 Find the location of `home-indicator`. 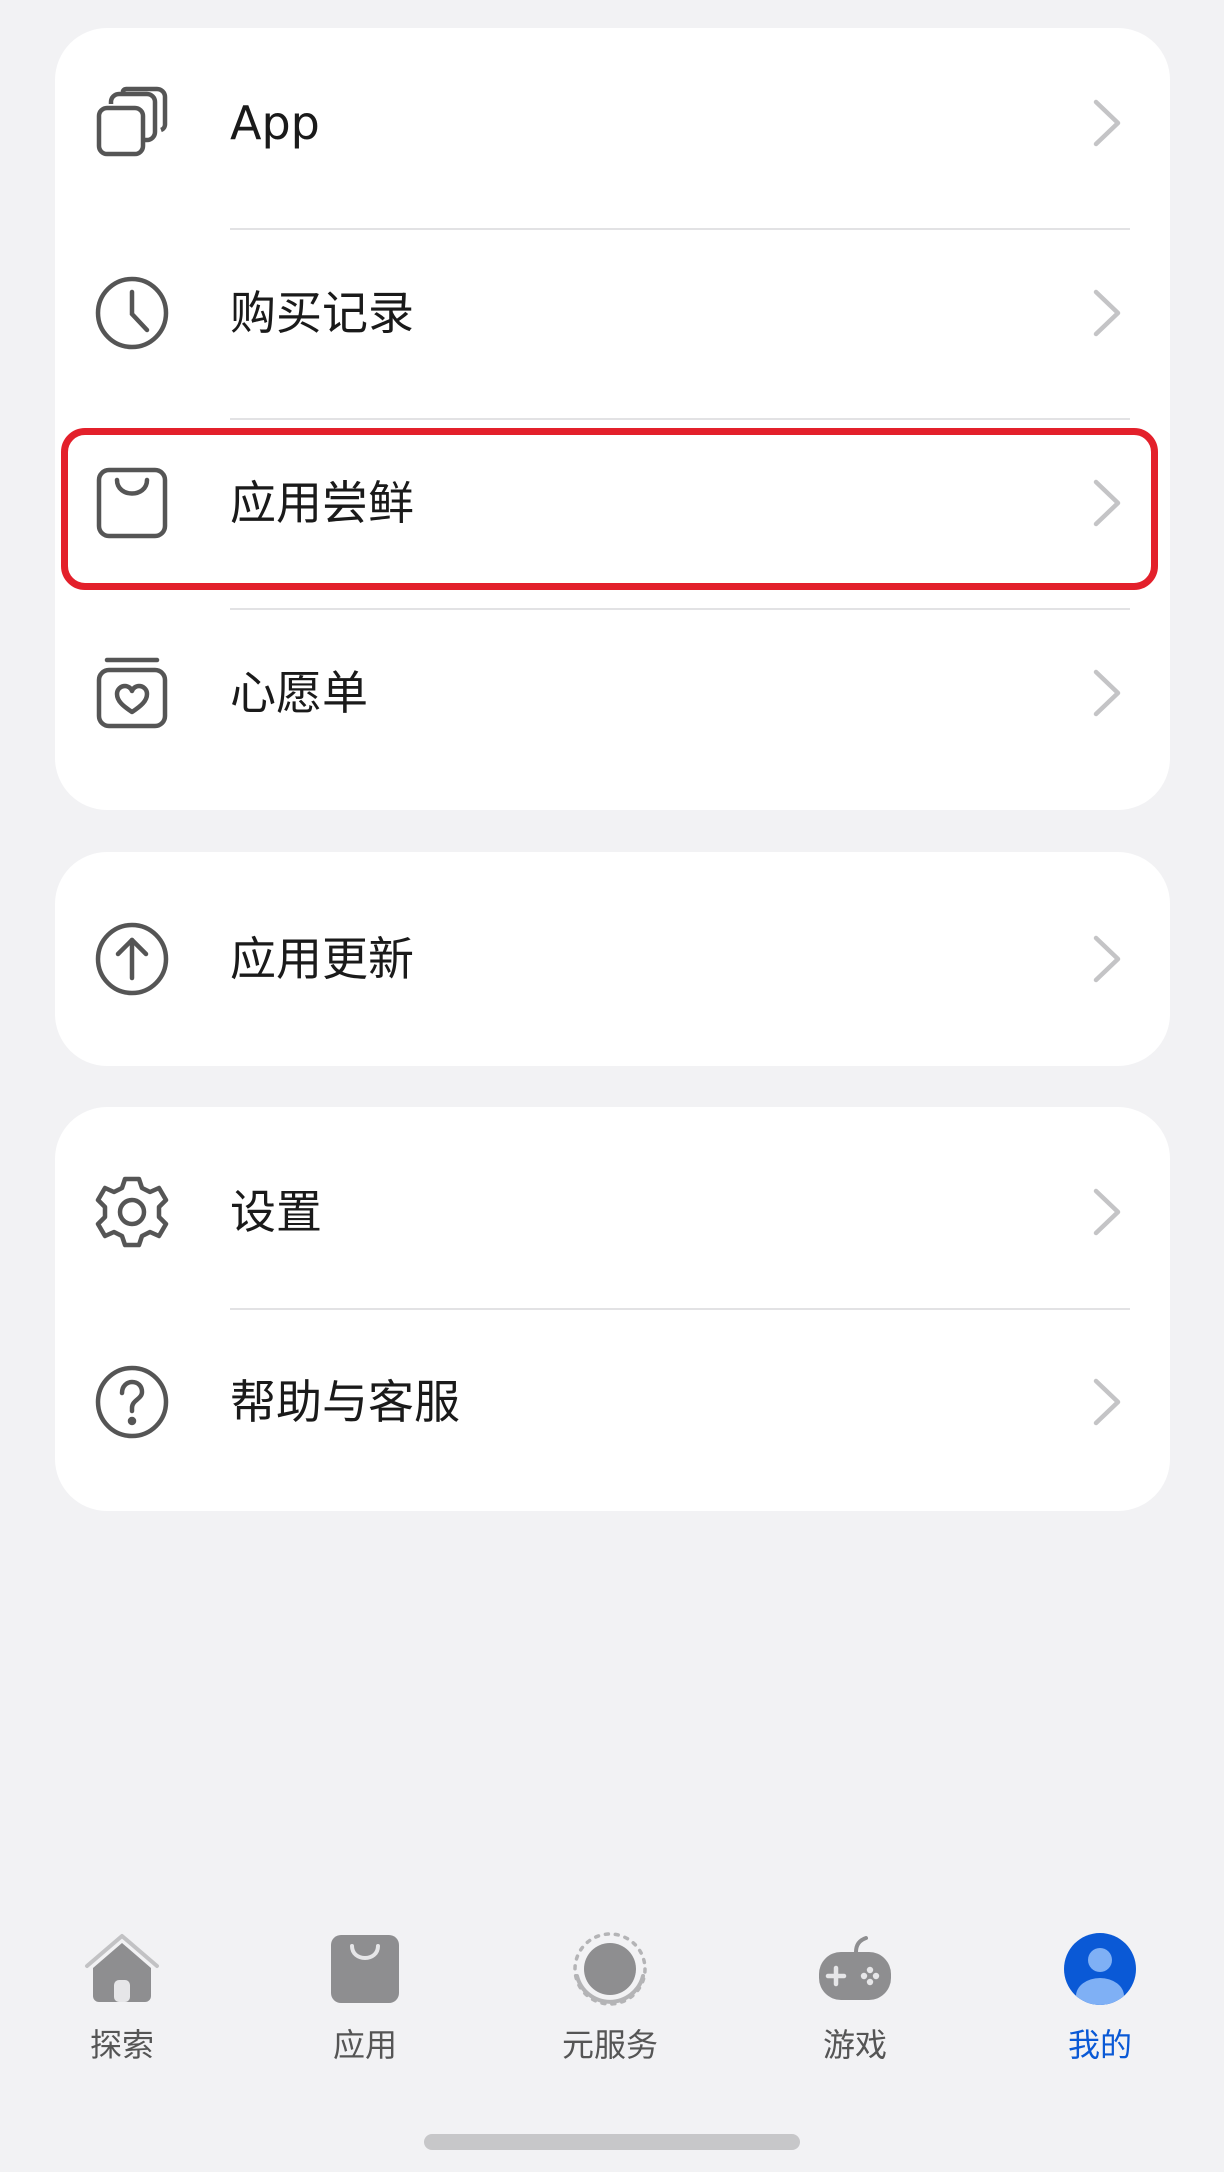

home-indicator is located at coordinates (612, 2142).